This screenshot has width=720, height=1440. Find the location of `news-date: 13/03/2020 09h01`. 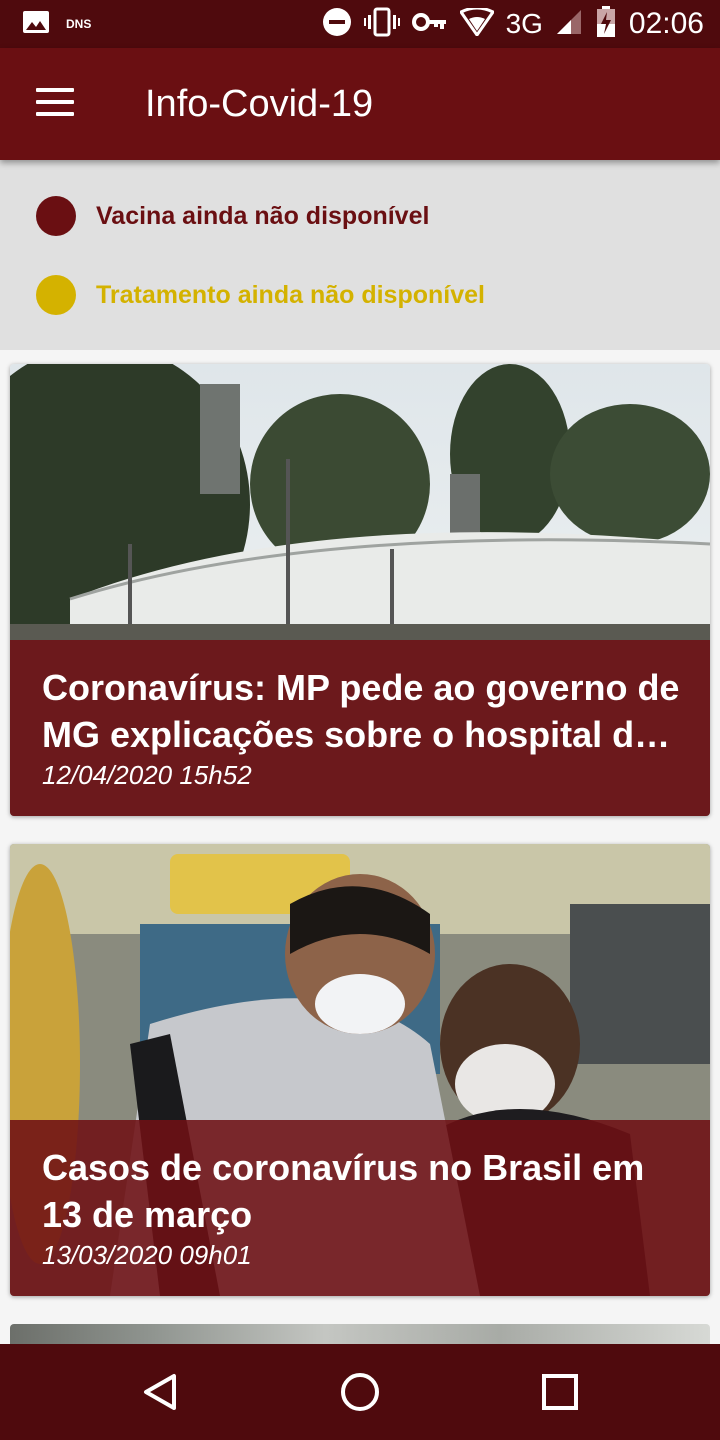

news-date: 13/03/2020 09h01 is located at coordinates (147, 1255).